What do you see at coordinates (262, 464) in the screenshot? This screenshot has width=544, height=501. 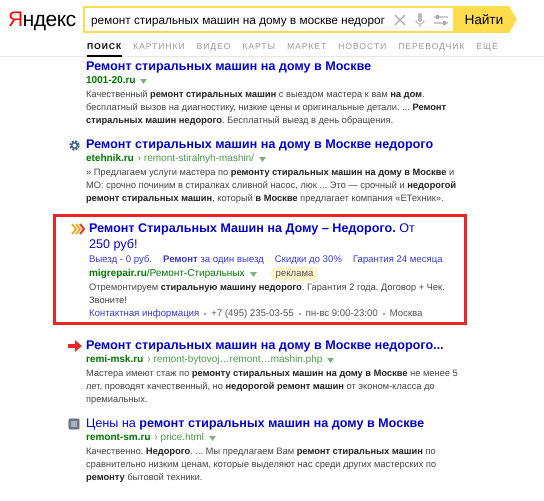 I see `result-snippet: Качественно. Недорого. ... Мы предлагаем Вам ремонт стиральных машин по сравнительно низким ценам, которые выделяют нас среди других мастерских по ремонту бытовой техники.` at bounding box center [262, 464].